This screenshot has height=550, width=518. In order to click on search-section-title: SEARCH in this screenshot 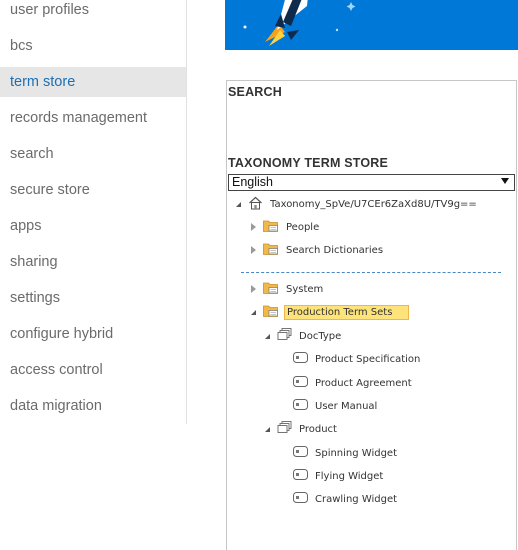, I will do `click(255, 92)`.